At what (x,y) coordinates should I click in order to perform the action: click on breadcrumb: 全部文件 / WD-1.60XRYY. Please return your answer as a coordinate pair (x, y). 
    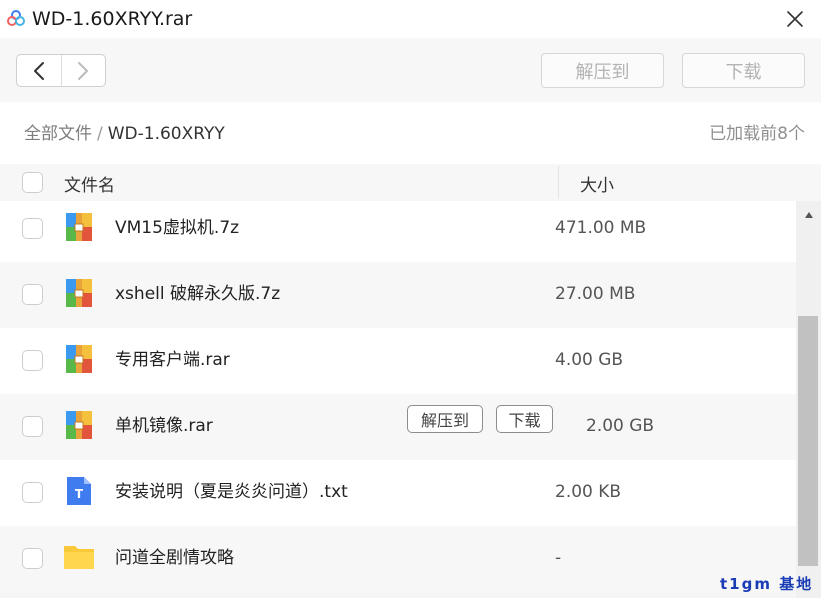
    Looking at the image, I should click on (124, 134).